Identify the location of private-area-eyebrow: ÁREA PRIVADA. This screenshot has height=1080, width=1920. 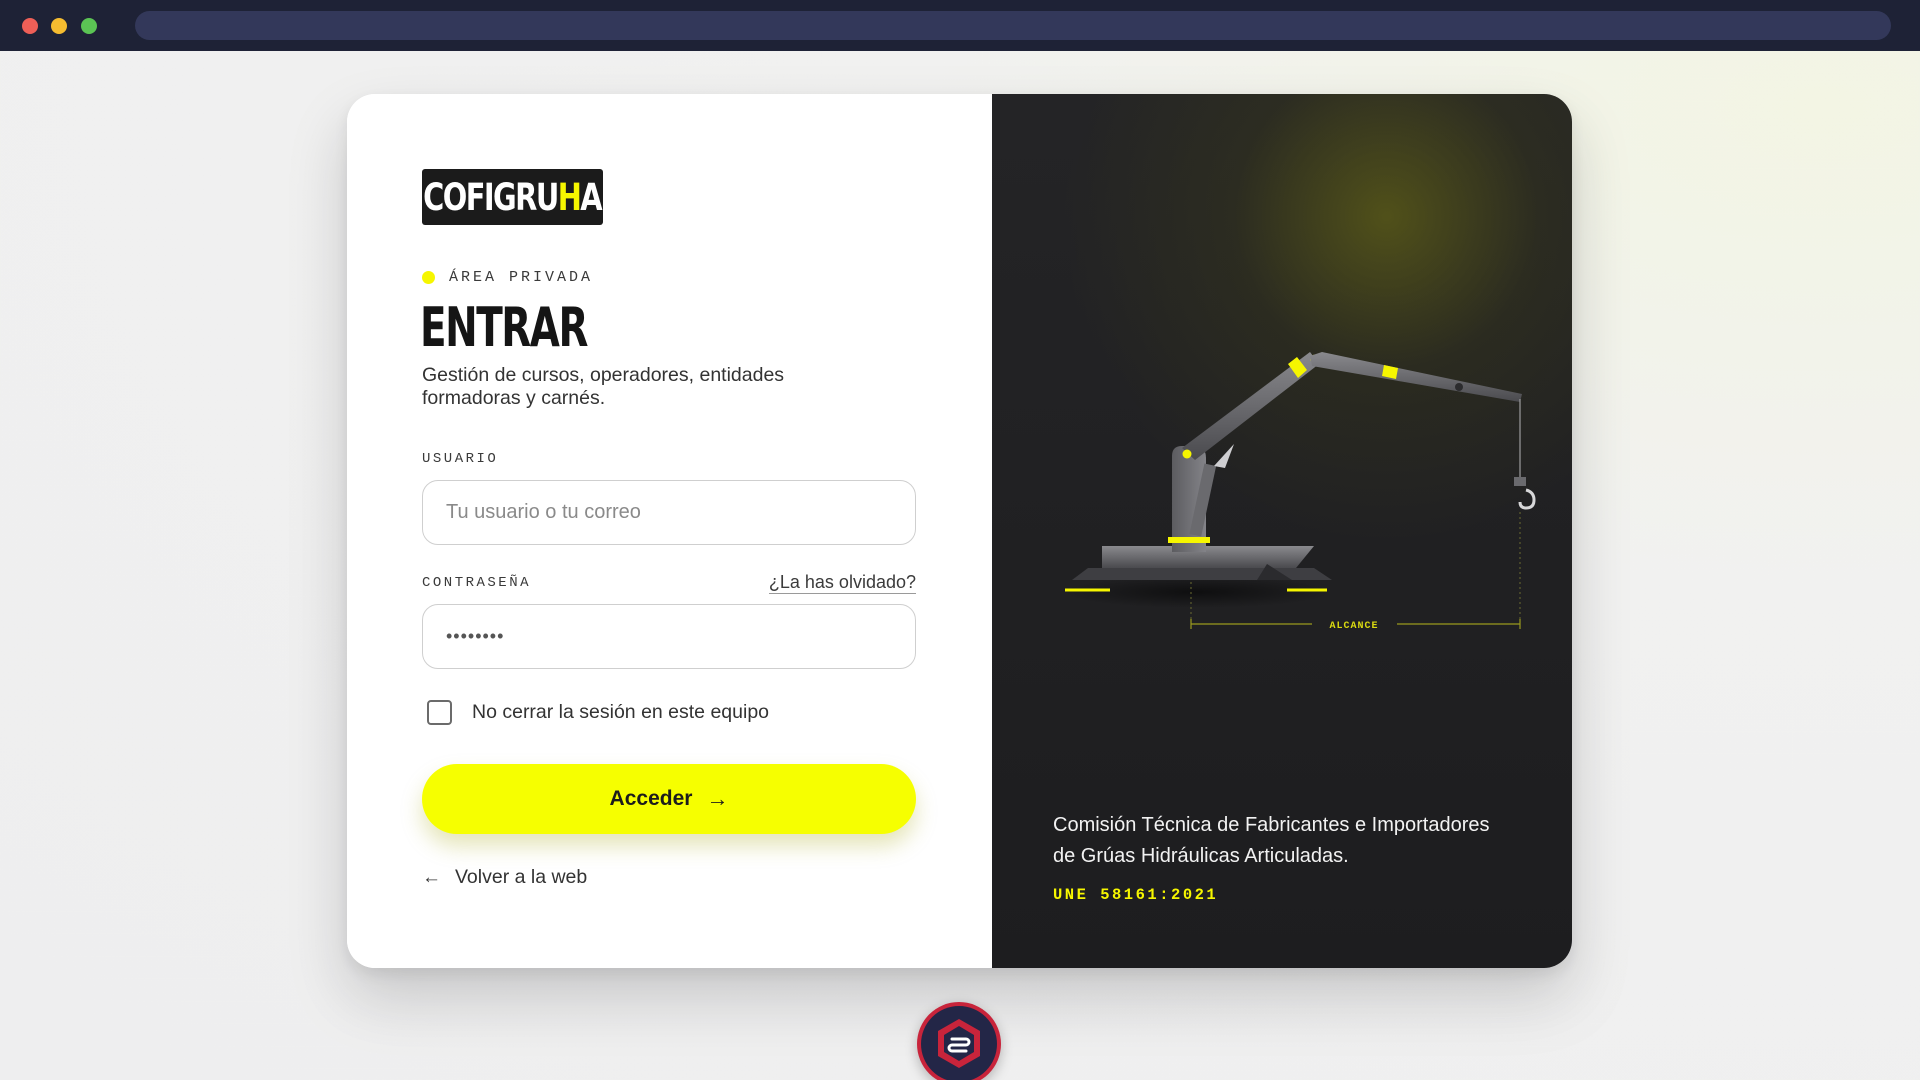
(507, 277).